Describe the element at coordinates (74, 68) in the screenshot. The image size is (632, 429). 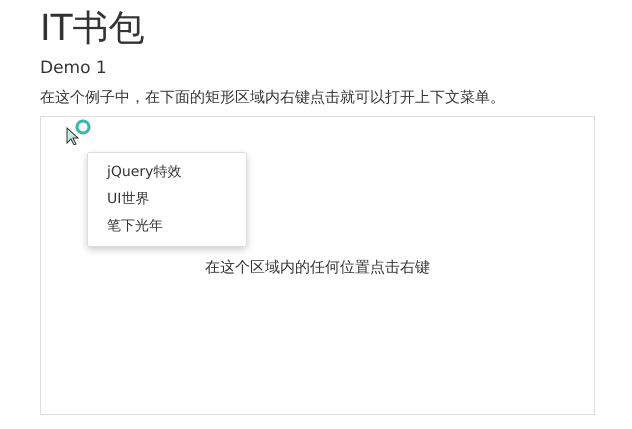
I see `subtitle: Demo 1` at that location.